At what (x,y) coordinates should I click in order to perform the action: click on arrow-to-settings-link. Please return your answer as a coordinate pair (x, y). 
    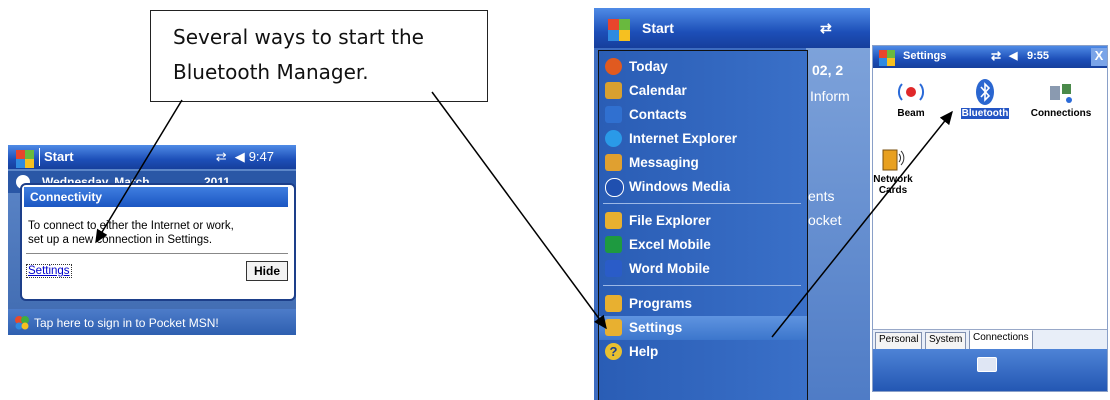
    Looking at the image, I should click on (139, 171).